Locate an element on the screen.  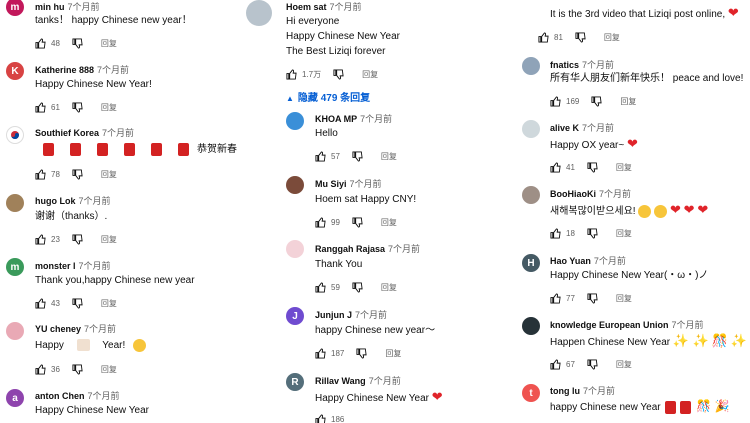
author-name: Ranggah Rajasa is located at coordinates (350, 249).